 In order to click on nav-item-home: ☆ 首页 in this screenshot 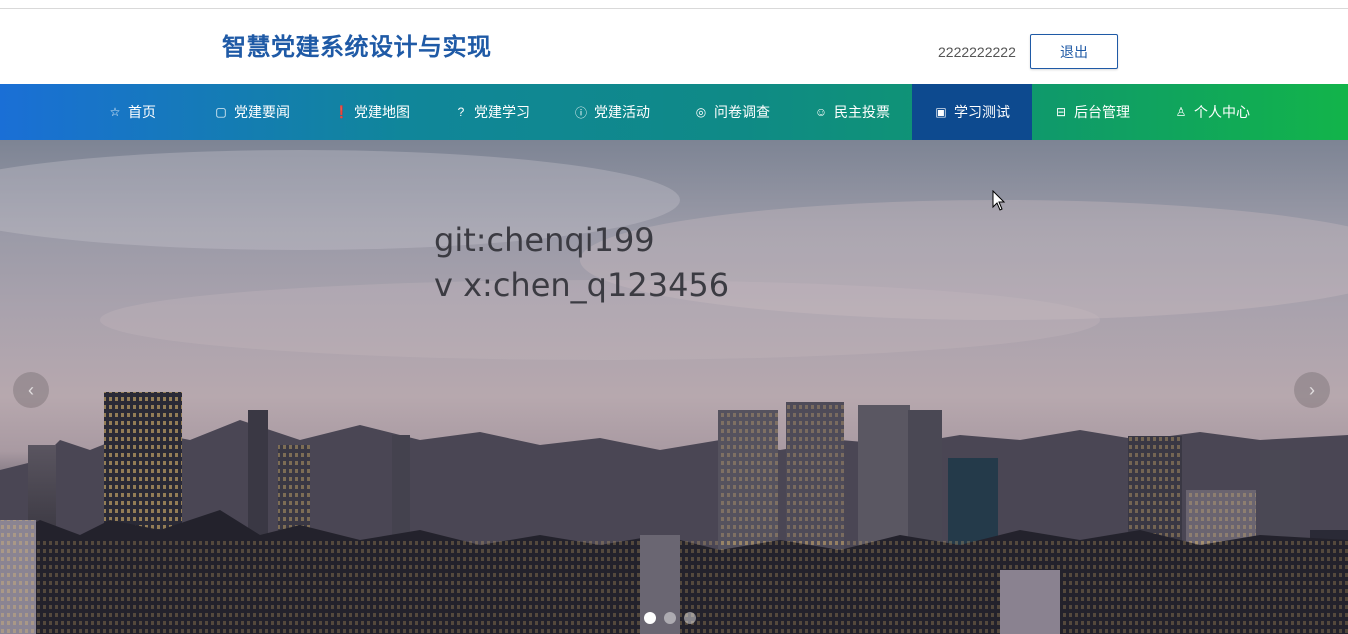, I will do `click(132, 112)`.